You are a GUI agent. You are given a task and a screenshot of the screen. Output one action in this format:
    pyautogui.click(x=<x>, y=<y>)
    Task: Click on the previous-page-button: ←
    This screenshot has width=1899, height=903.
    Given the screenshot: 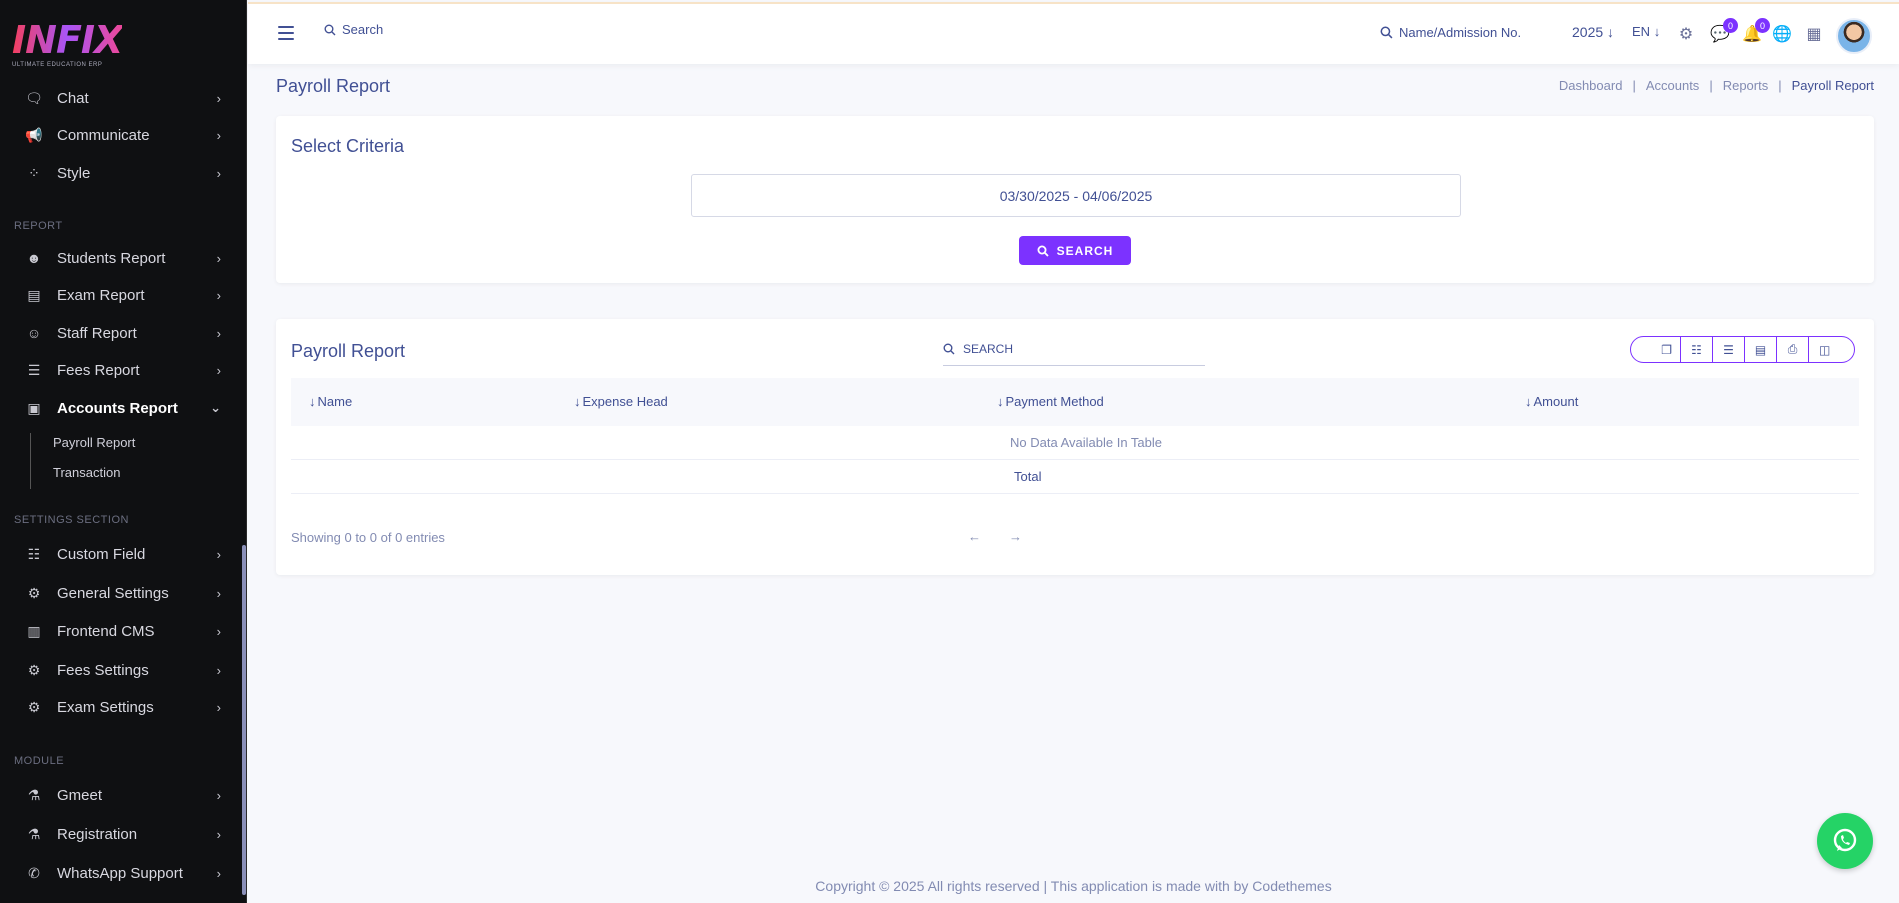 What is the action you would take?
    pyautogui.click(x=974, y=536)
    